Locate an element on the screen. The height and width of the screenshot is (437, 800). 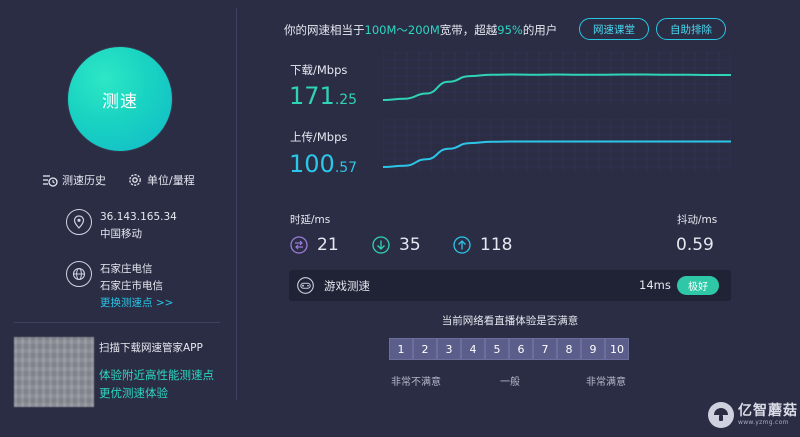
rating-option: 4 is located at coordinates (473, 349).